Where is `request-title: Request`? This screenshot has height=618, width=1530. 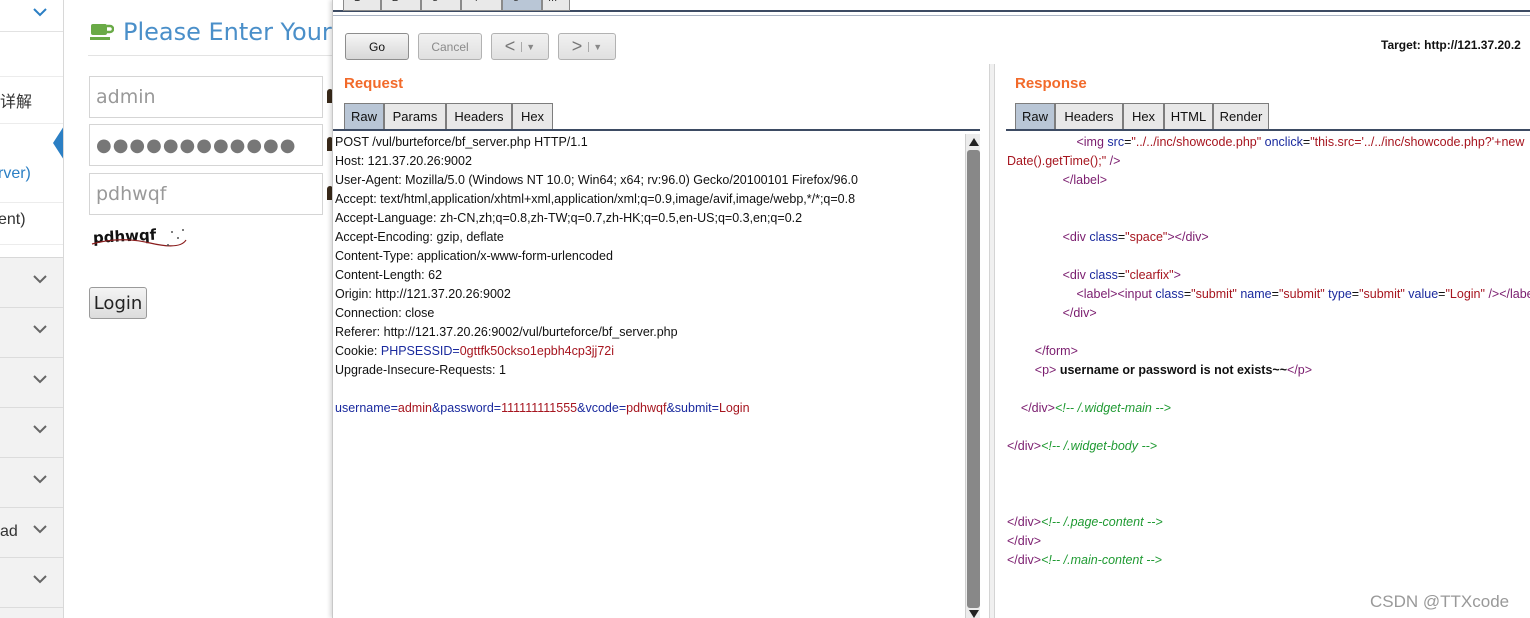
request-title: Request is located at coordinates (374, 83).